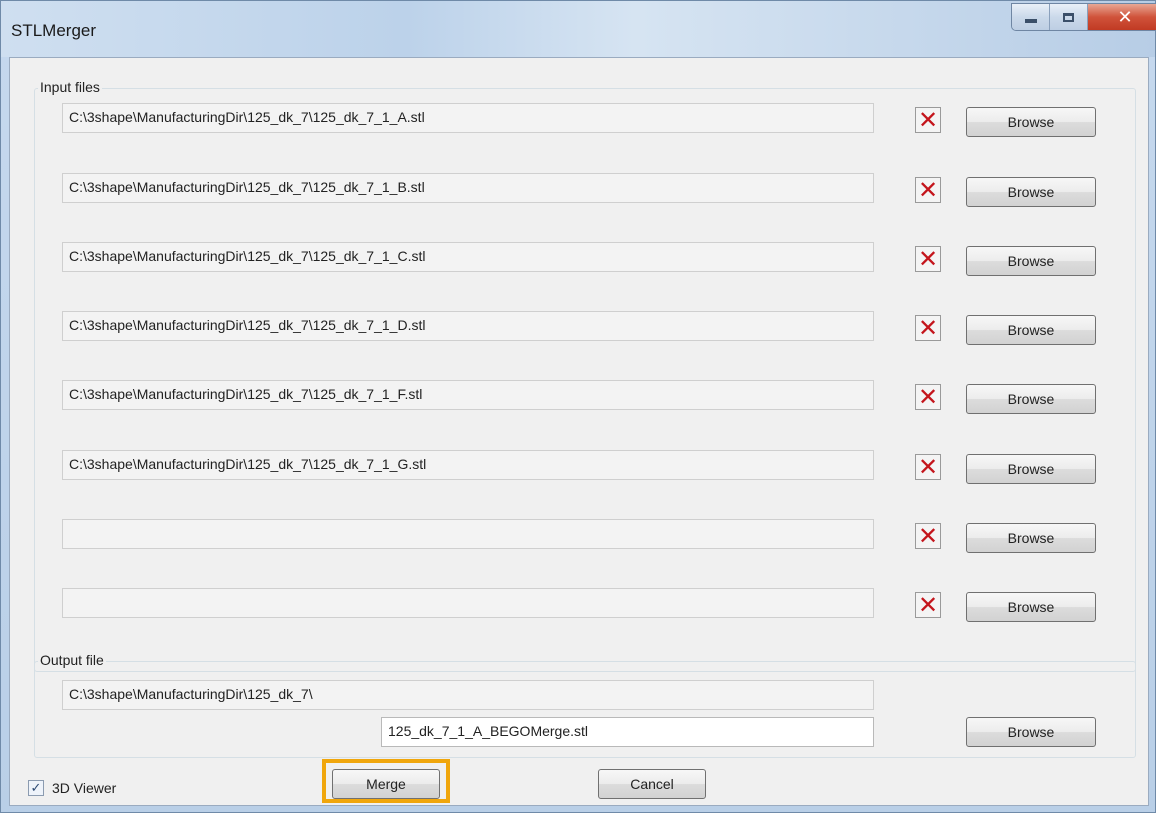  I want to click on maximize-icon, so click(1068, 17).